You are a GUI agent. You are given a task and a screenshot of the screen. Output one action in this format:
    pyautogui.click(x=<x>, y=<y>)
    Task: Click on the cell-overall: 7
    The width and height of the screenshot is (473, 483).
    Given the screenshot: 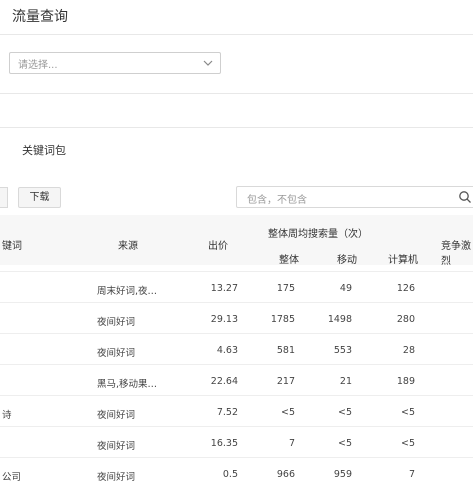 What is the action you would take?
    pyautogui.click(x=291, y=443)
    